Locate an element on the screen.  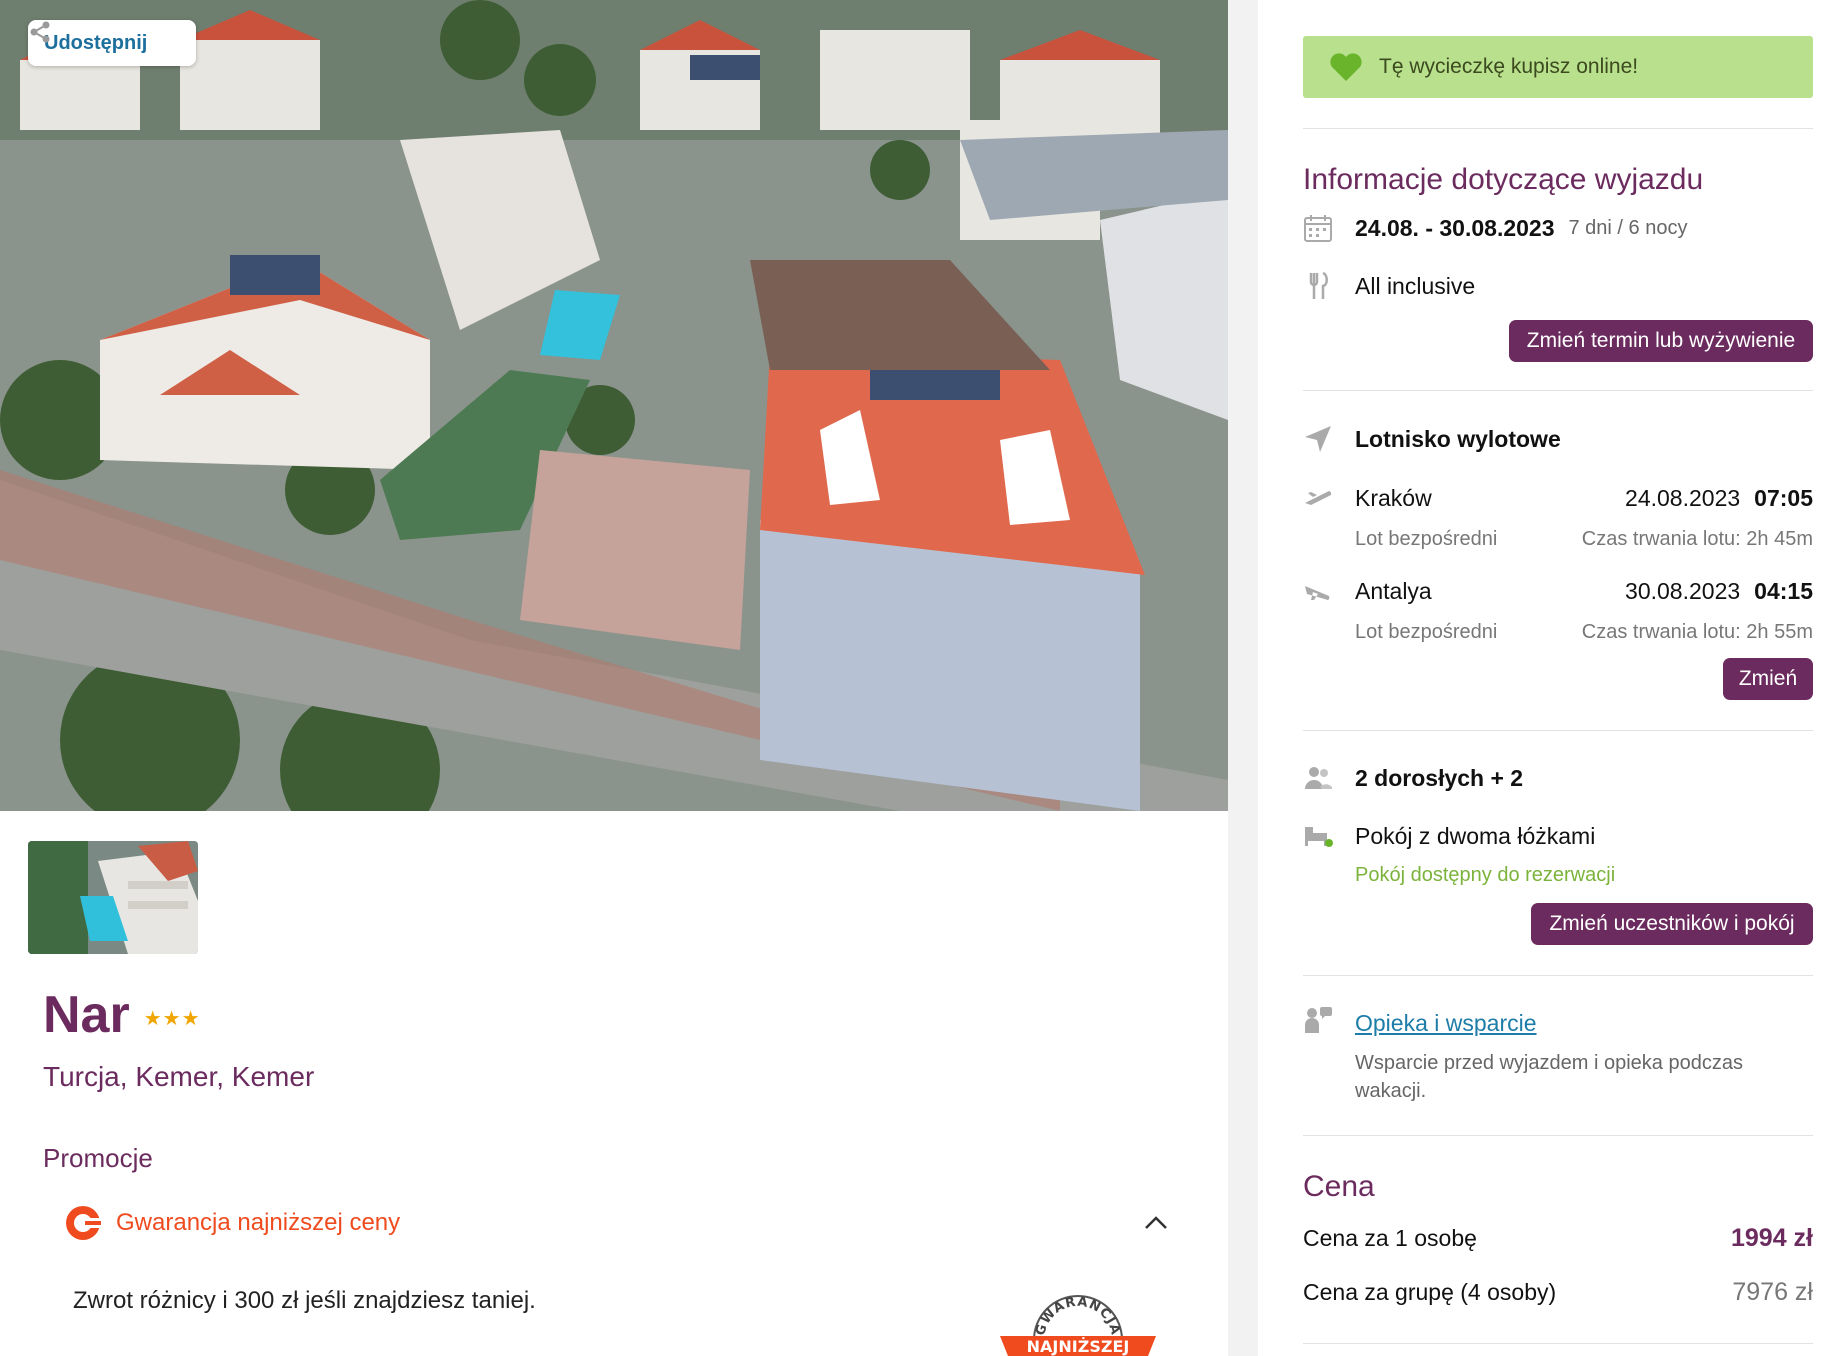
price-per-person-row: Cena za 1 osobę 1994 zł is located at coordinates (1558, 1238).